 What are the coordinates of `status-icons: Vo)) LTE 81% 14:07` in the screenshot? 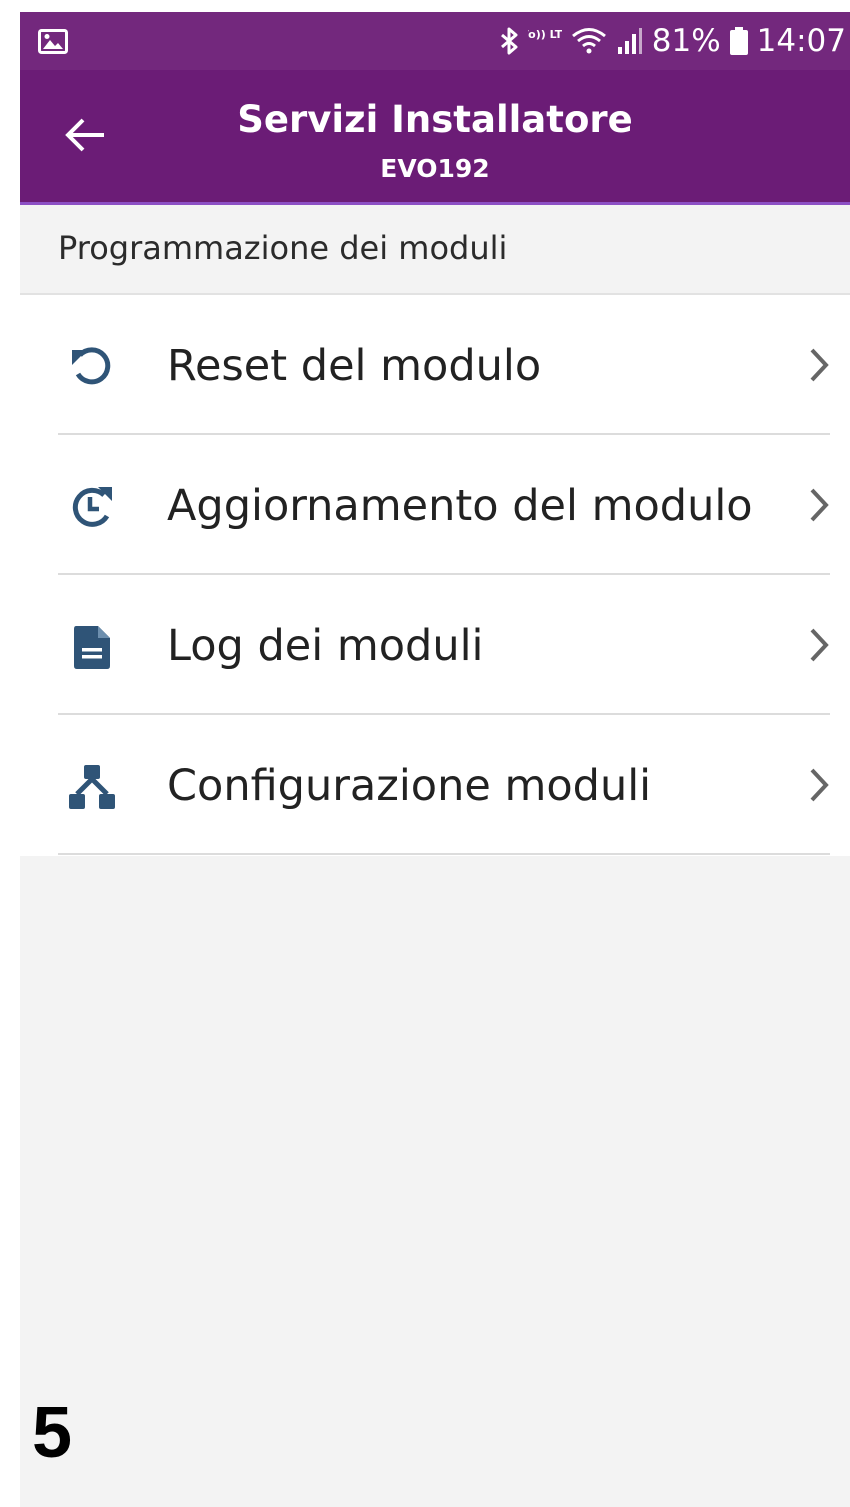 It's located at (672, 41).